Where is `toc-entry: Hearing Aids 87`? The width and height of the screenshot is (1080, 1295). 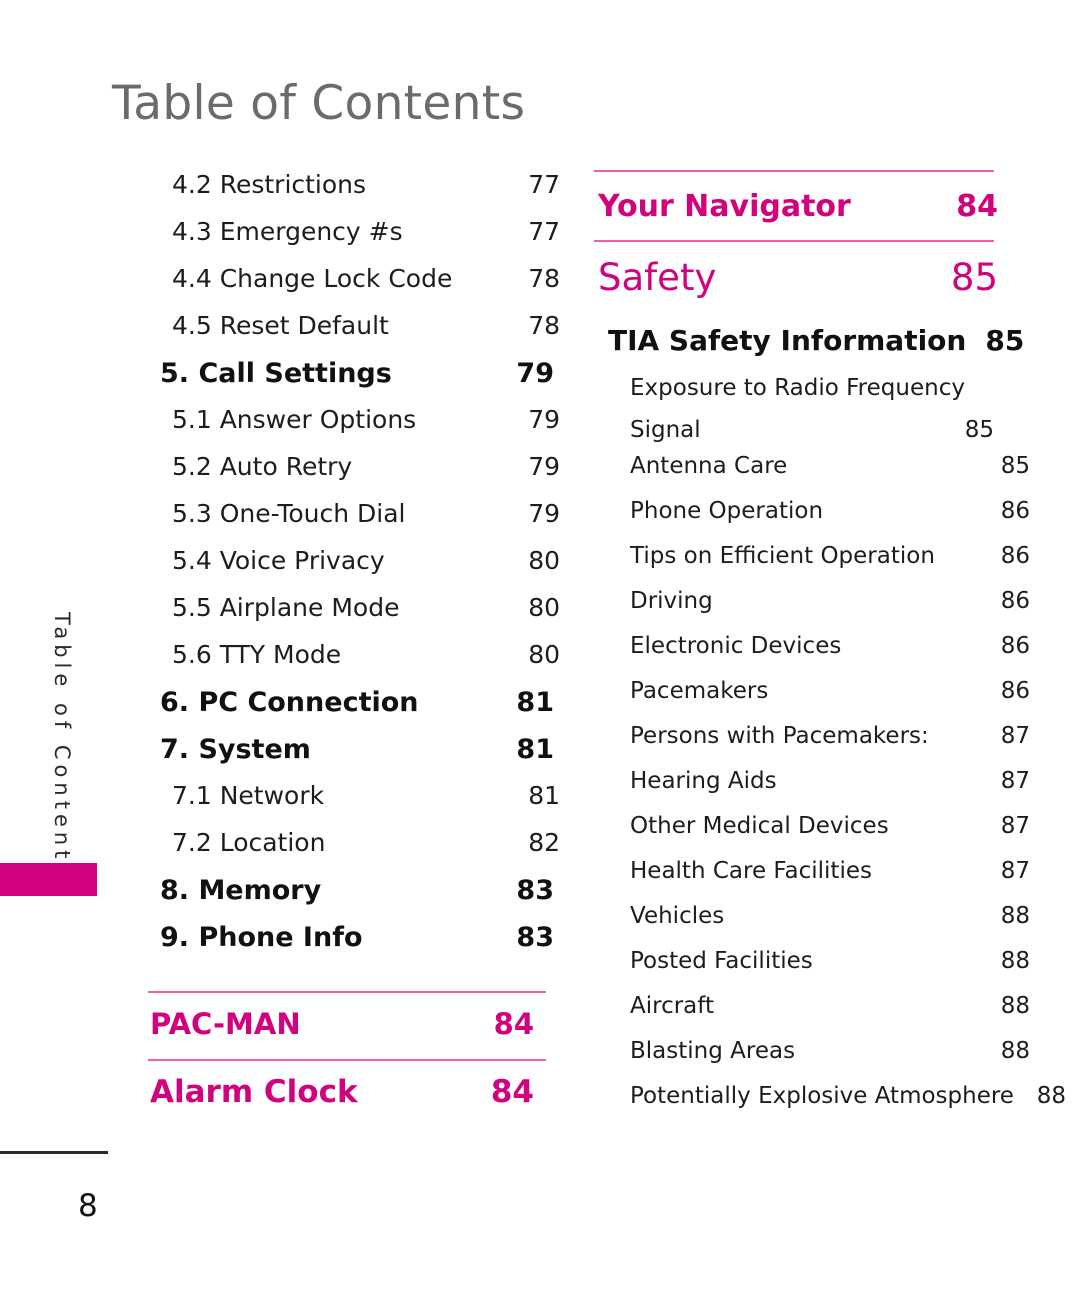
toc-entry: Hearing Aids 87 is located at coordinates (812, 790).